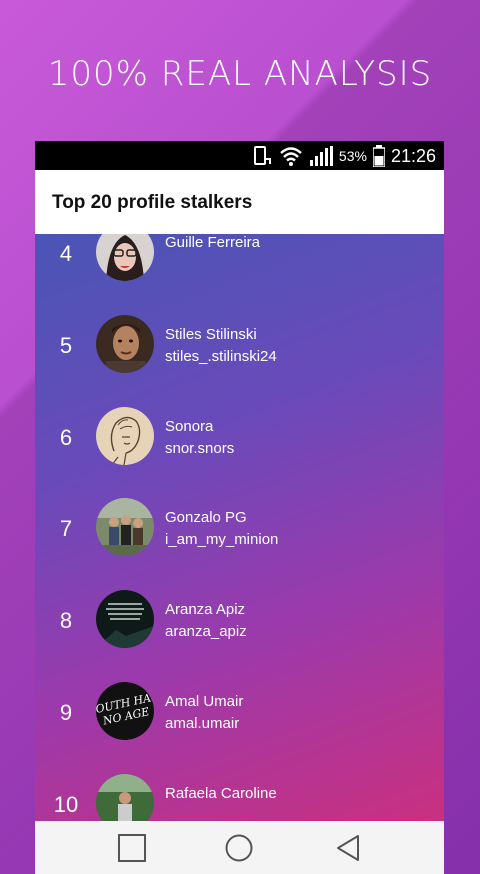 Image resolution: width=480 pixels, height=874 pixels. Describe the element at coordinates (66, 437) in the screenshot. I see `rank-number: 6` at that location.